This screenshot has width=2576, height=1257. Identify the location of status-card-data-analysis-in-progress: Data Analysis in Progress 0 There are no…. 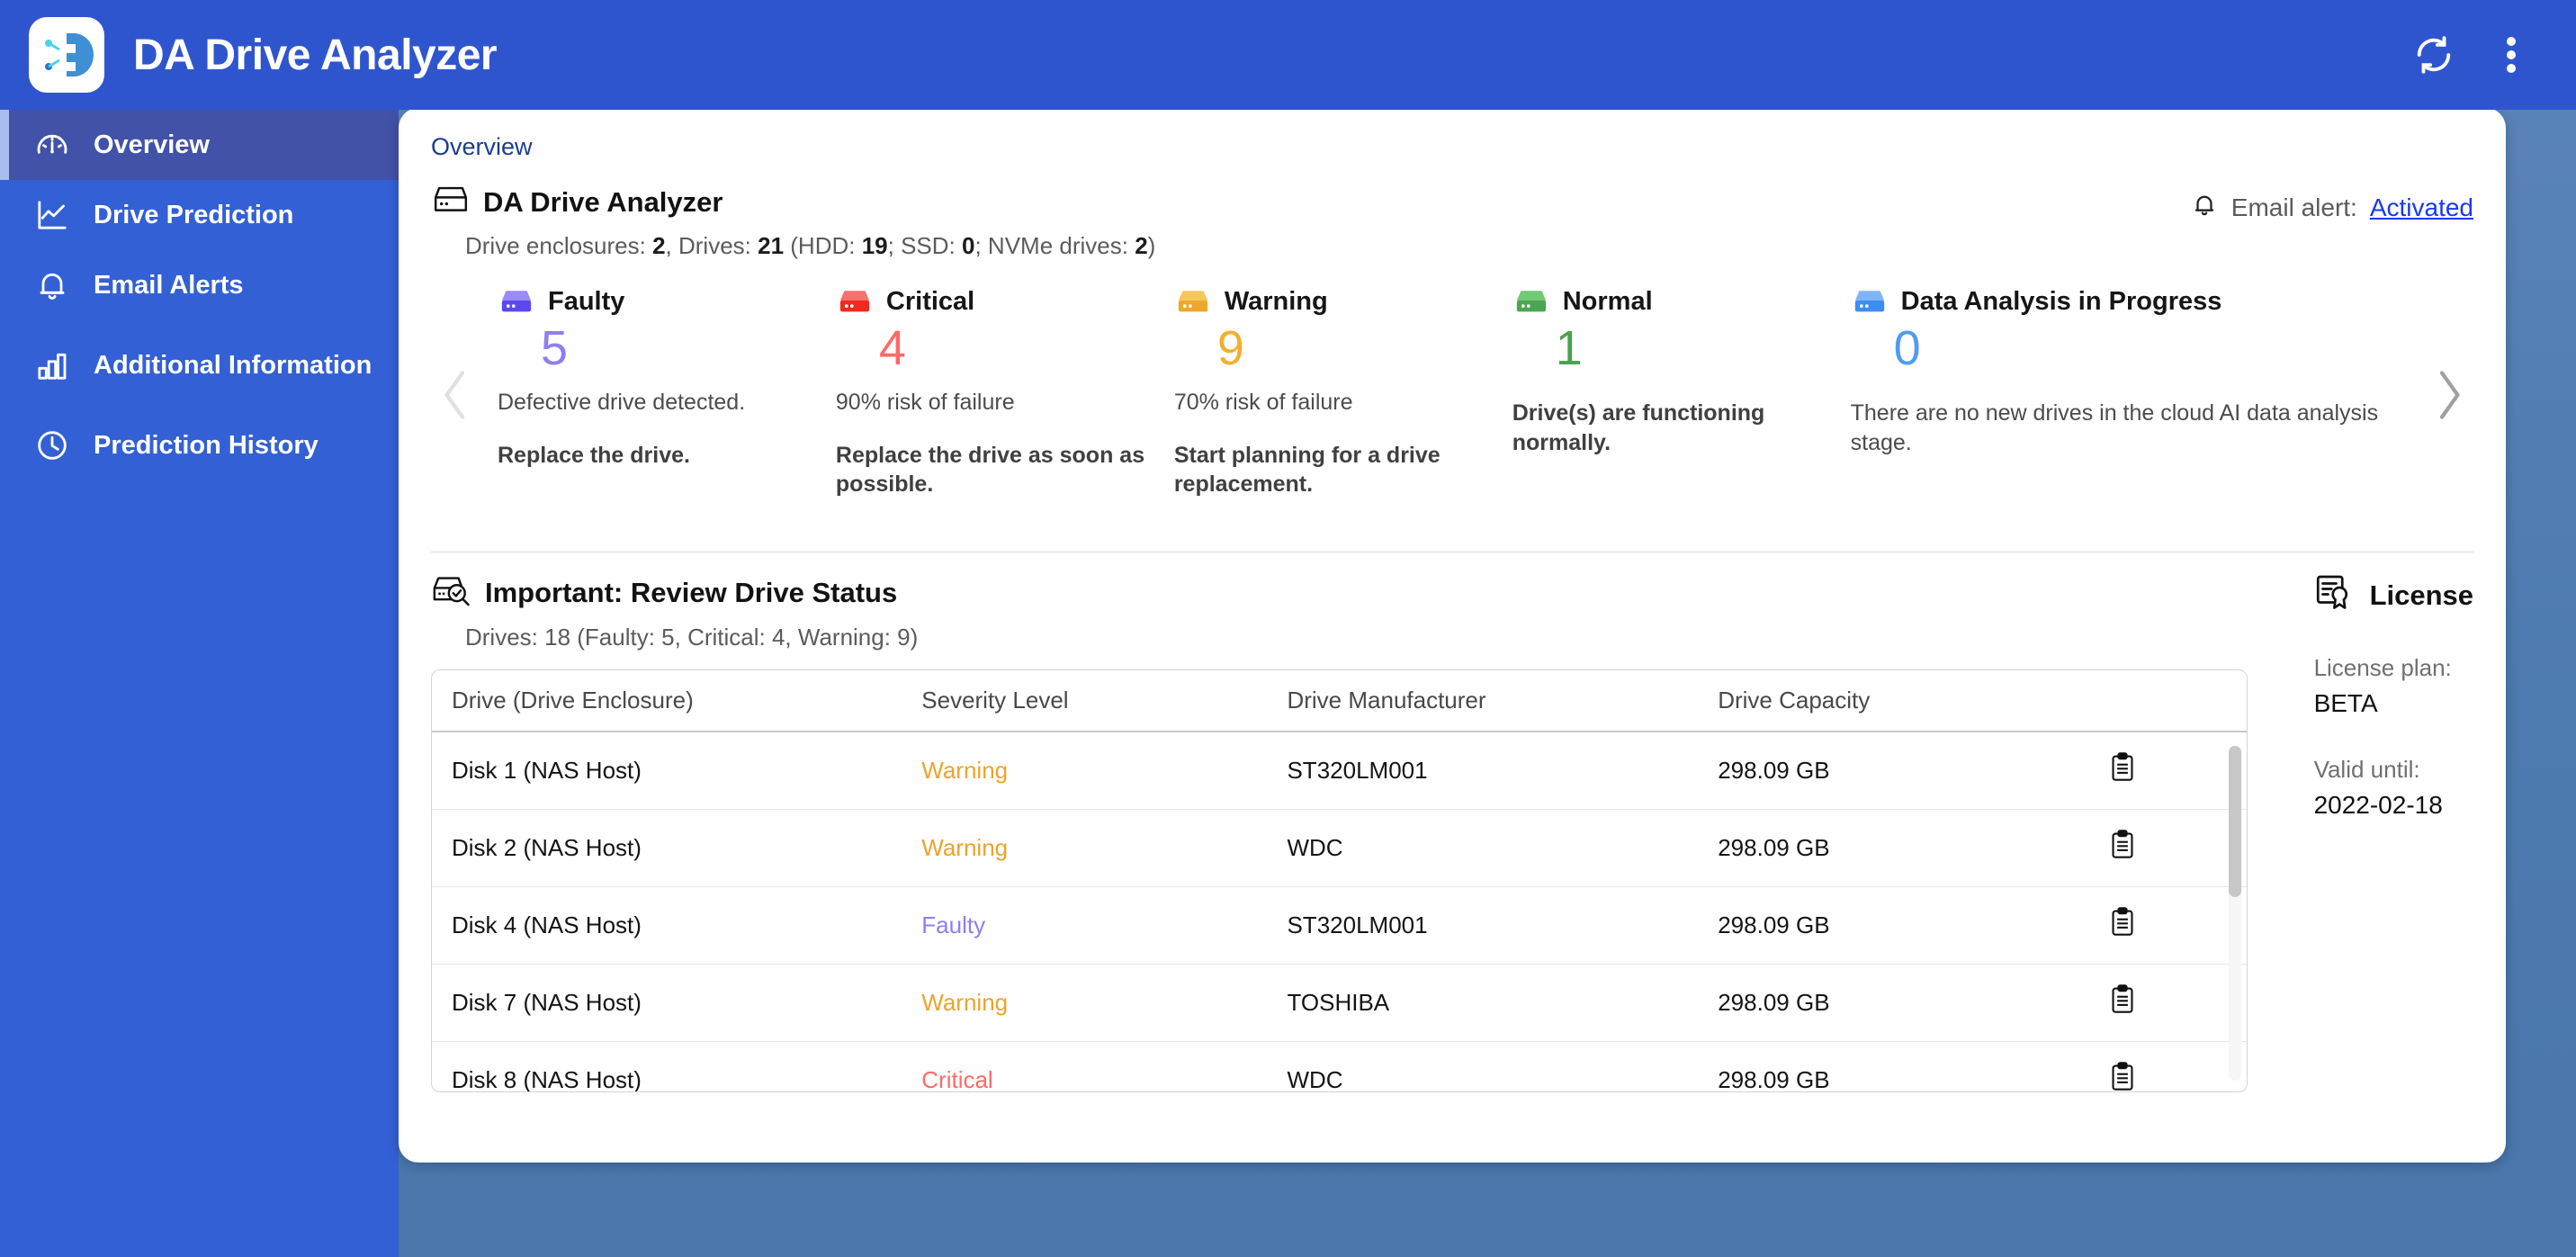
(2129, 393).